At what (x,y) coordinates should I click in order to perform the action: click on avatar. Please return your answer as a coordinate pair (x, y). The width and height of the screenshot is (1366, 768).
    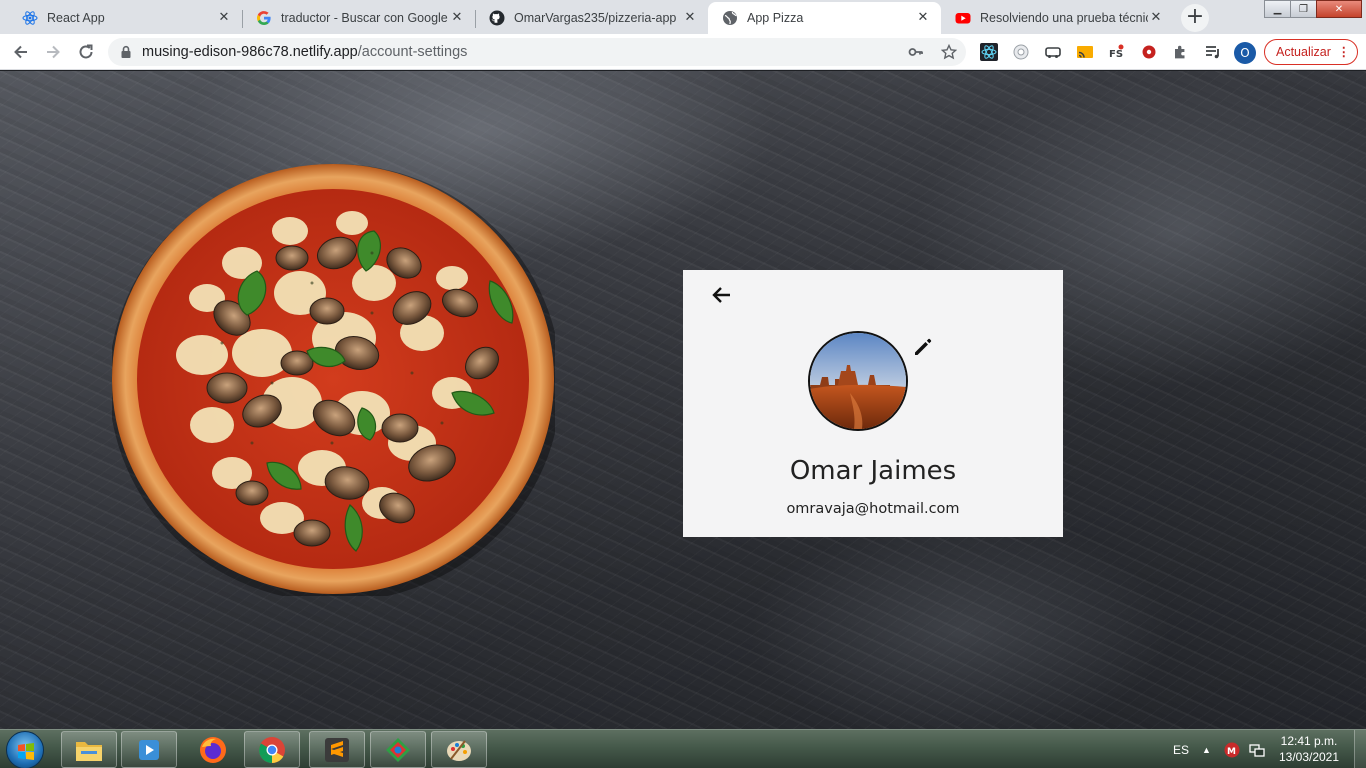
    Looking at the image, I should click on (858, 381).